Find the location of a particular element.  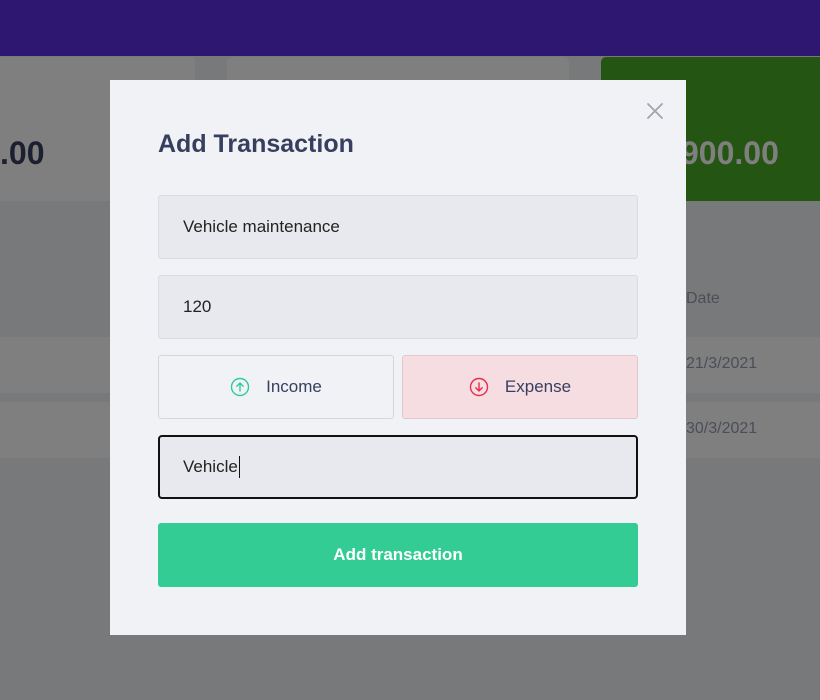

description-input: Vehicle maintenance is located at coordinates (398, 227).